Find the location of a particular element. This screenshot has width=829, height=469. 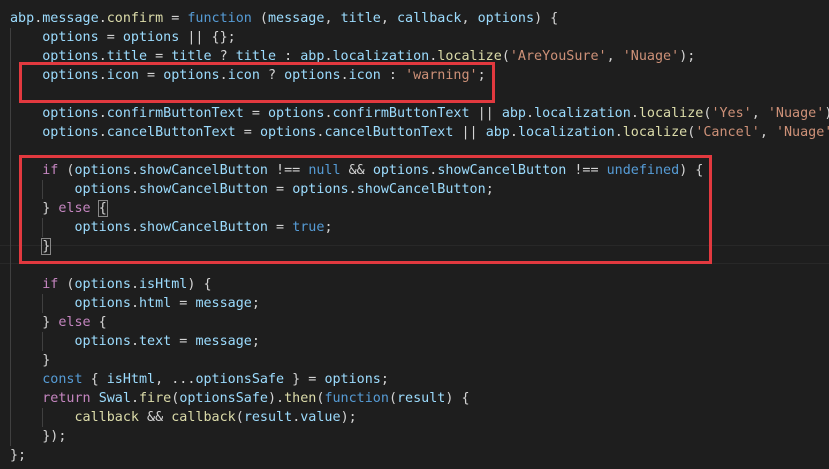

code-line: options.text = message; is located at coordinates (135, 341).